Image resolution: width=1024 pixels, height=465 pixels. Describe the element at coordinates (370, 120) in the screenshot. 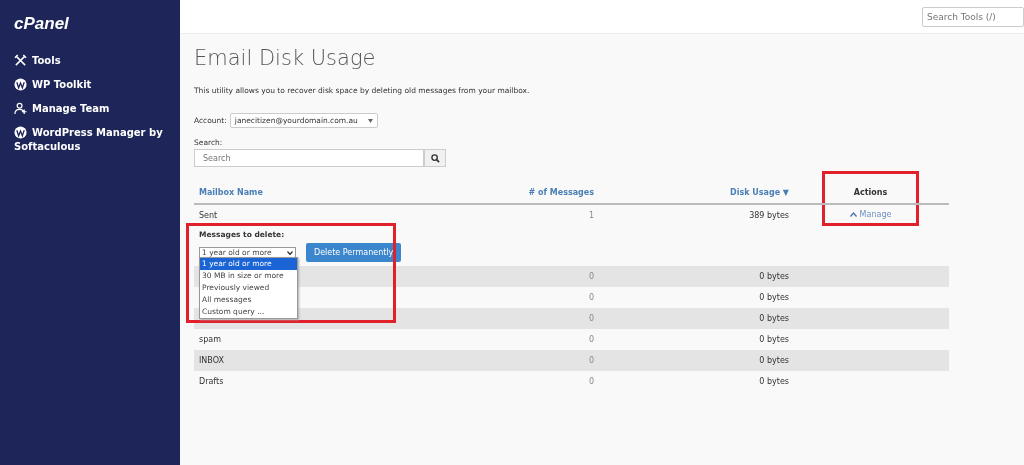

I see `caret-icon` at that location.